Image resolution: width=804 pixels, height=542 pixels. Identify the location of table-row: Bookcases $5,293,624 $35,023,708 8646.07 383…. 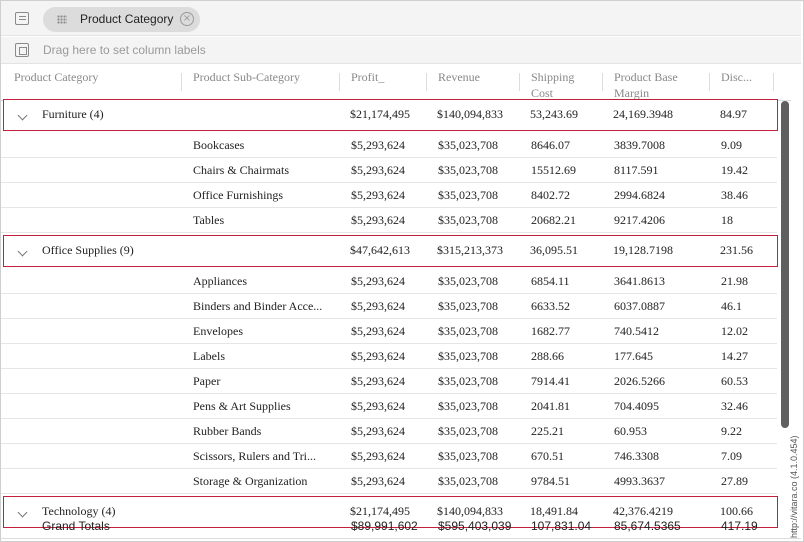
(389, 145).